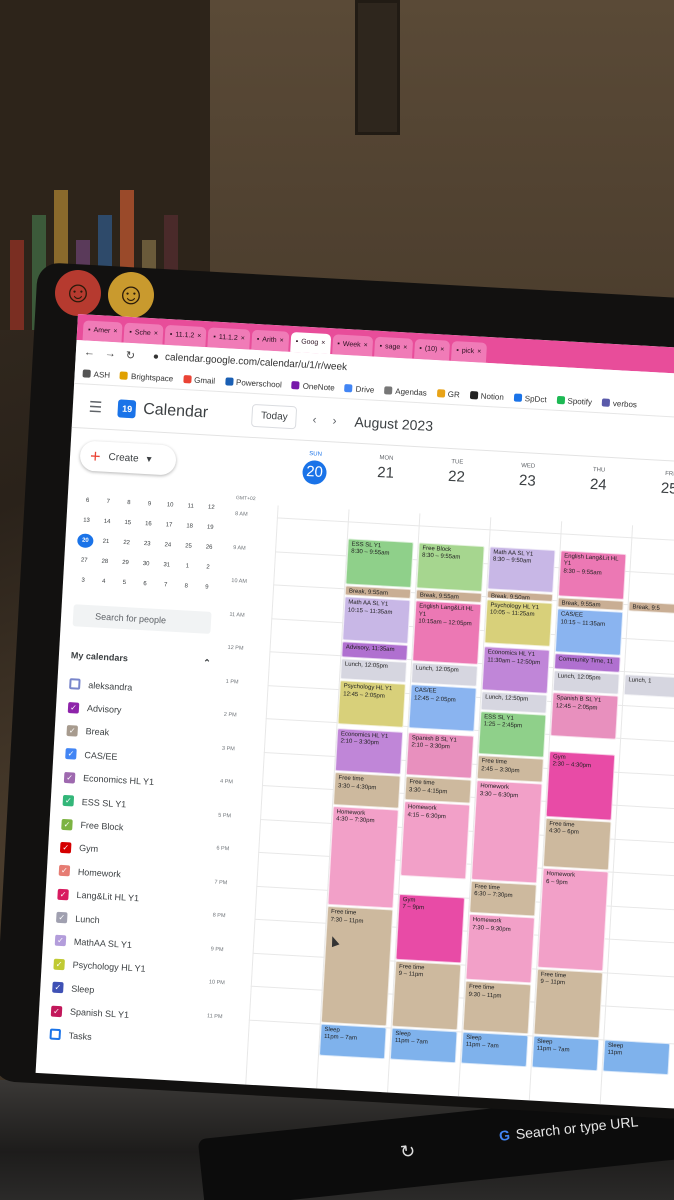 This screenshot has width=674, height=1200. I want to click on mini-calendar-day: 3, so click(83, 580).